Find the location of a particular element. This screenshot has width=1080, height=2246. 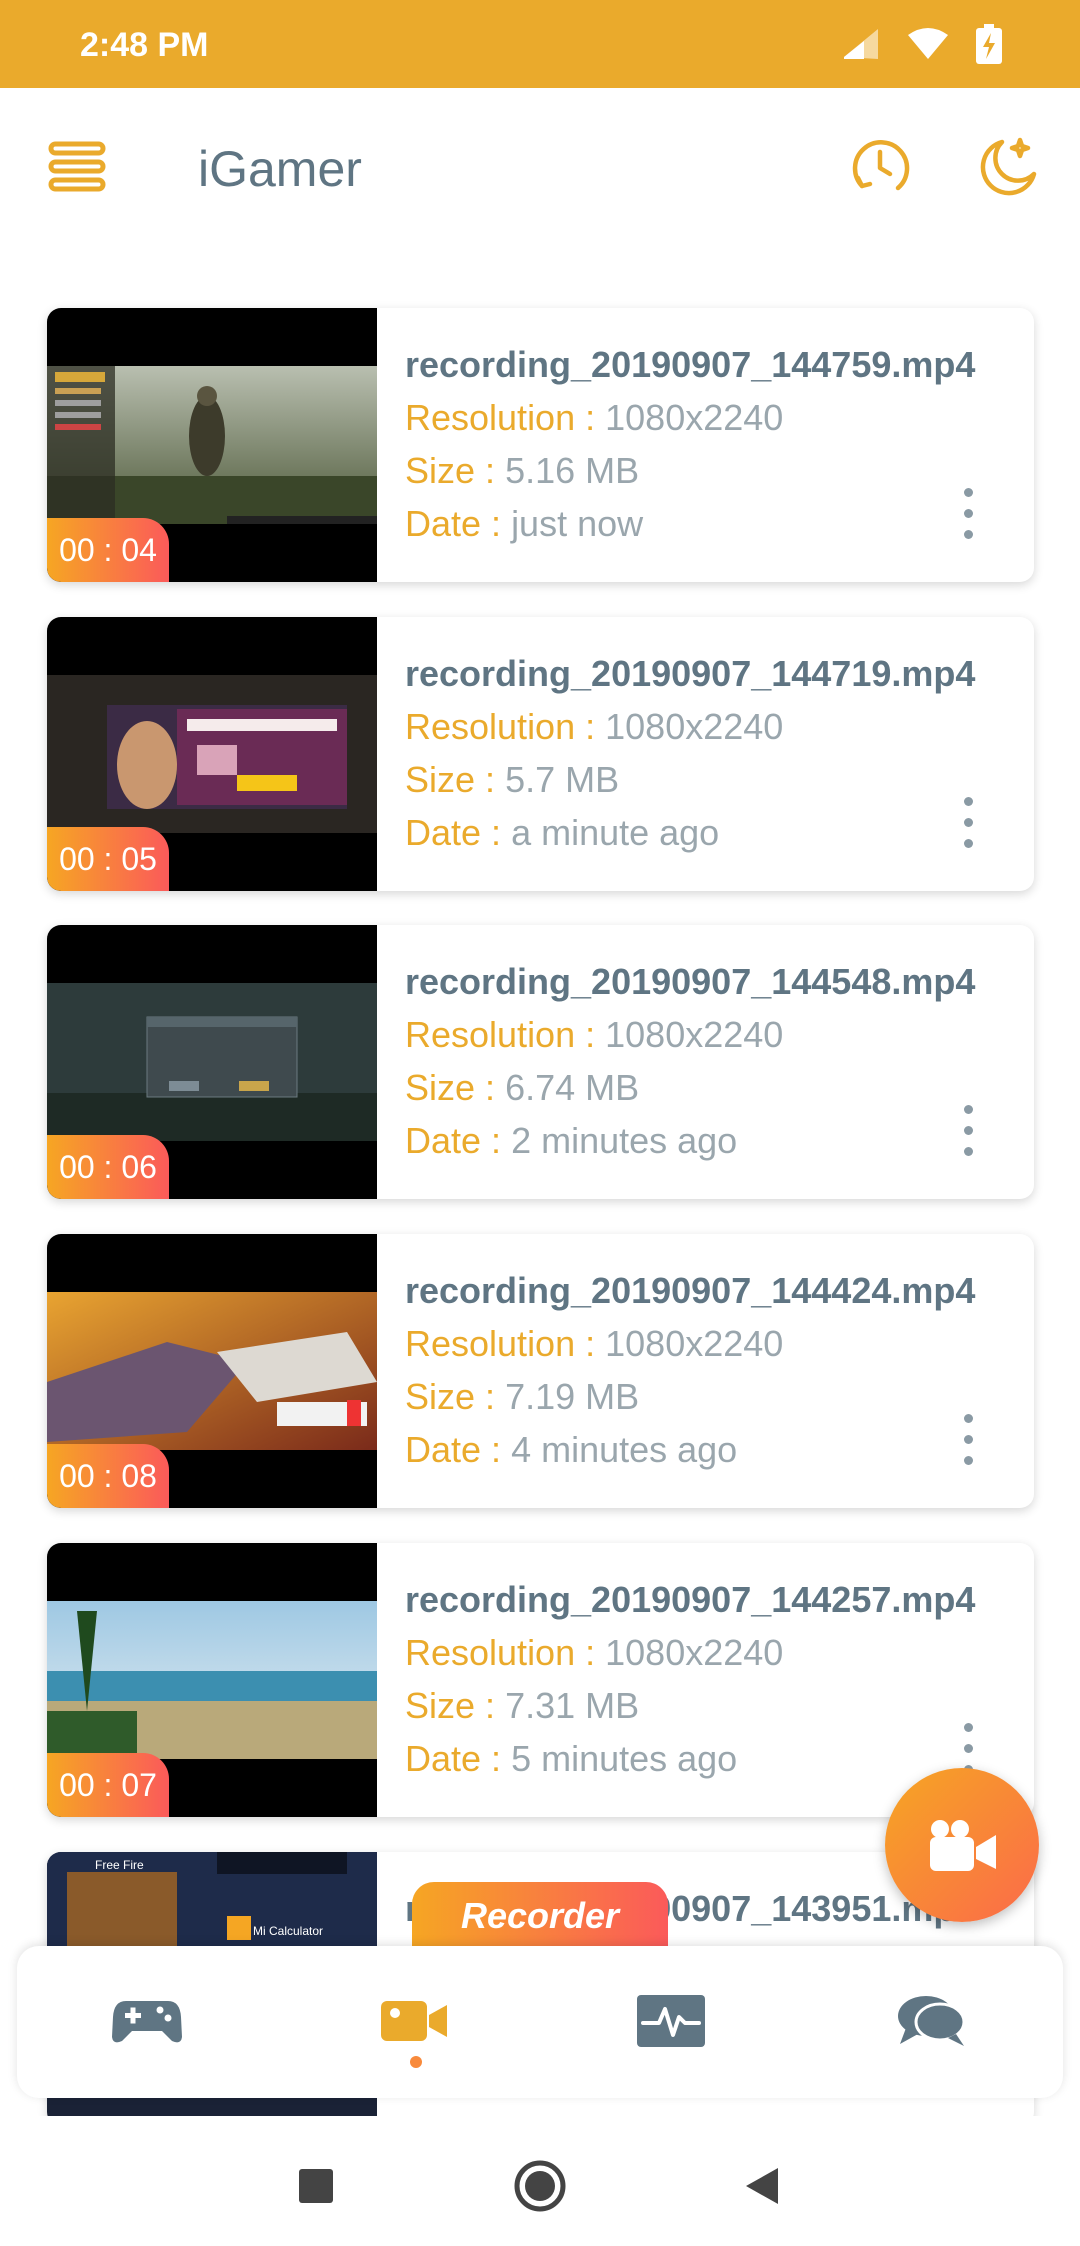

home-button is located at coordinates (540, 2186).